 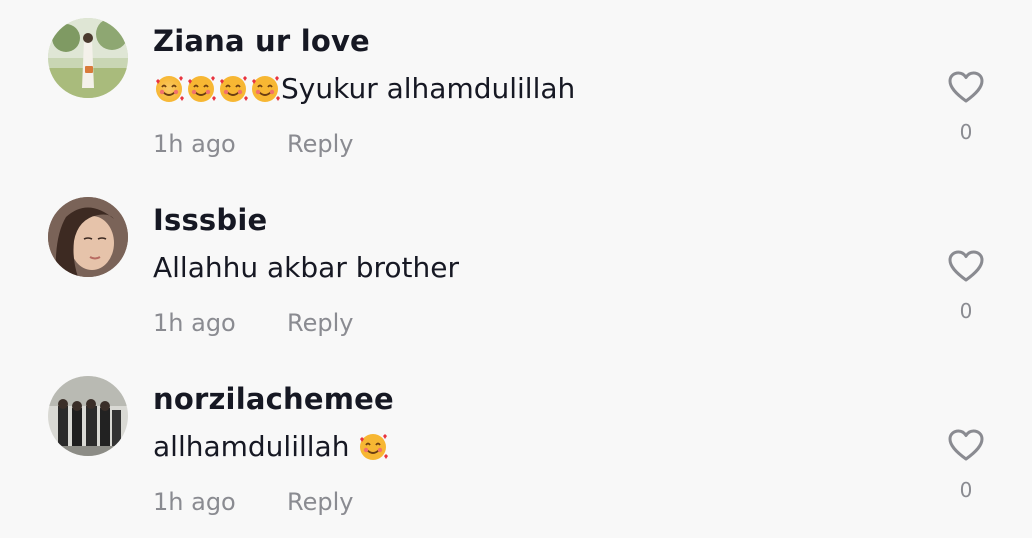 What do you see at coordinates (261, 41) in the screenshot?
I see `comment-username: Ziana ur love` at bounding box center [261, 41].